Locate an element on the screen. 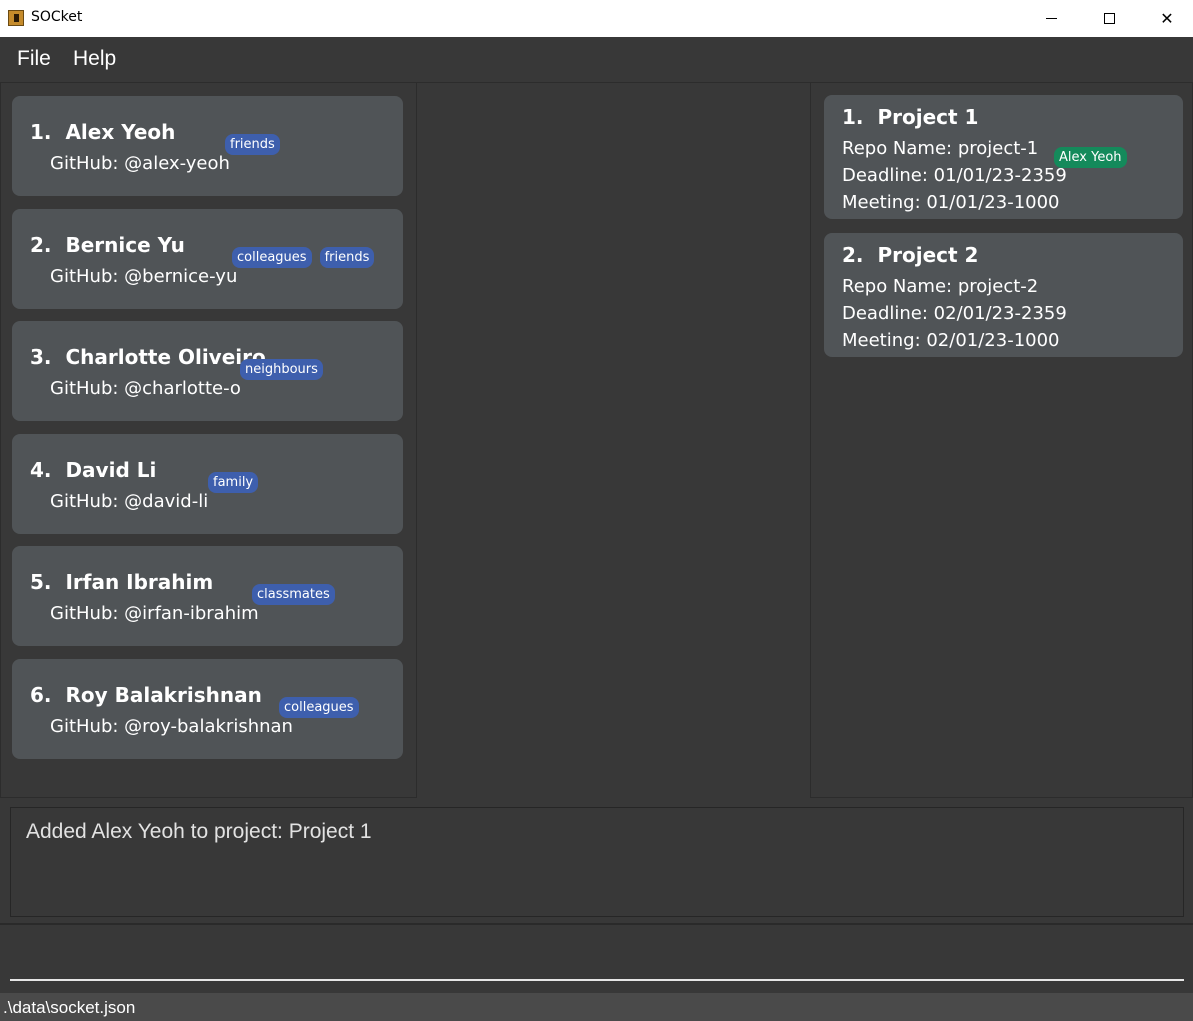  project-repo: Repo Name: project-2 is located at coordinates (940, 286).